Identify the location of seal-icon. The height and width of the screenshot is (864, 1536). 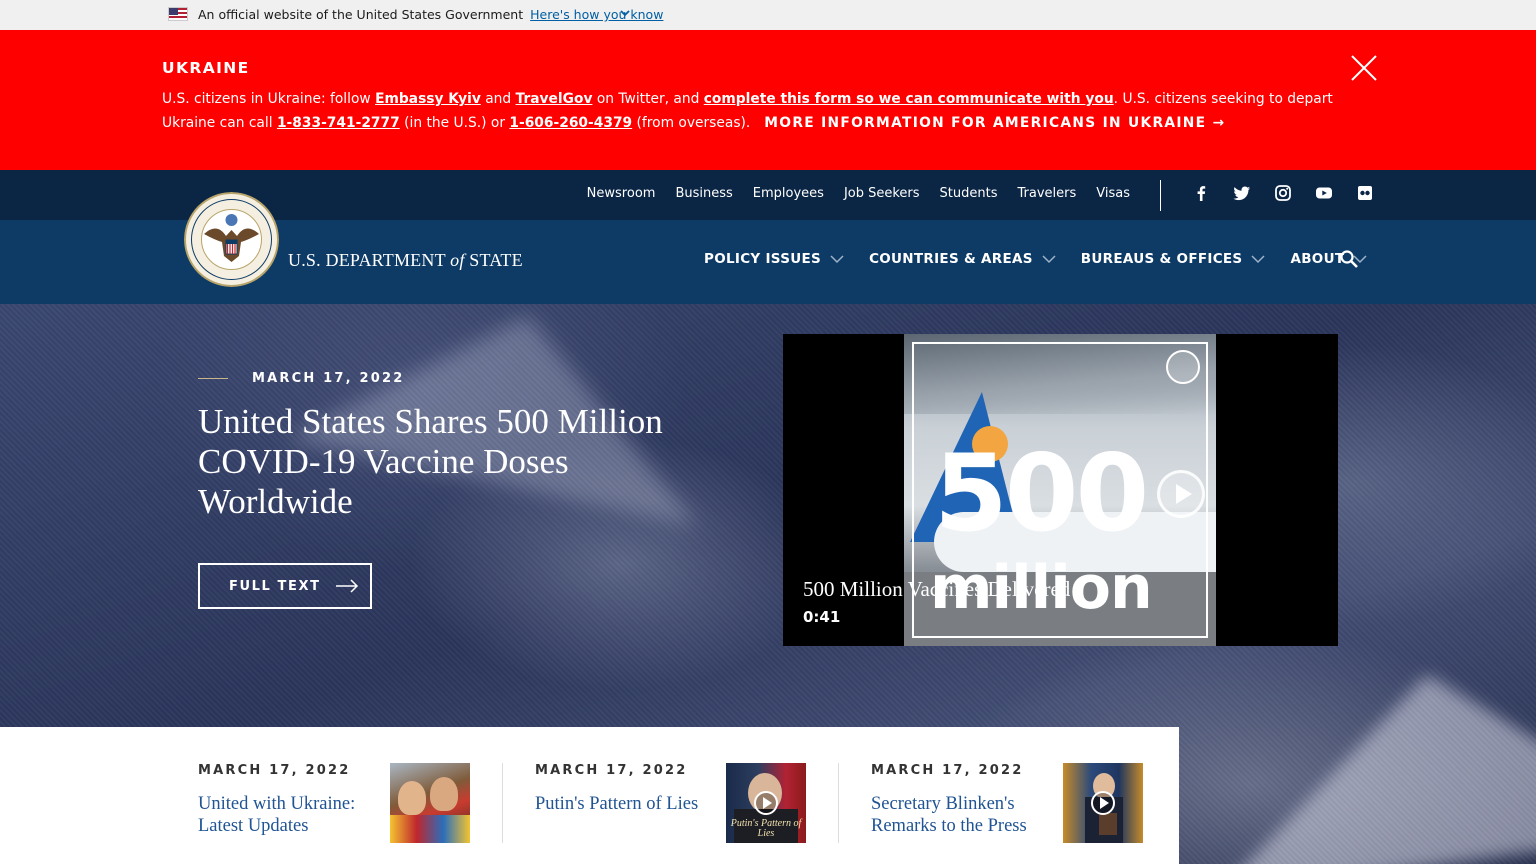
(1183, 367).